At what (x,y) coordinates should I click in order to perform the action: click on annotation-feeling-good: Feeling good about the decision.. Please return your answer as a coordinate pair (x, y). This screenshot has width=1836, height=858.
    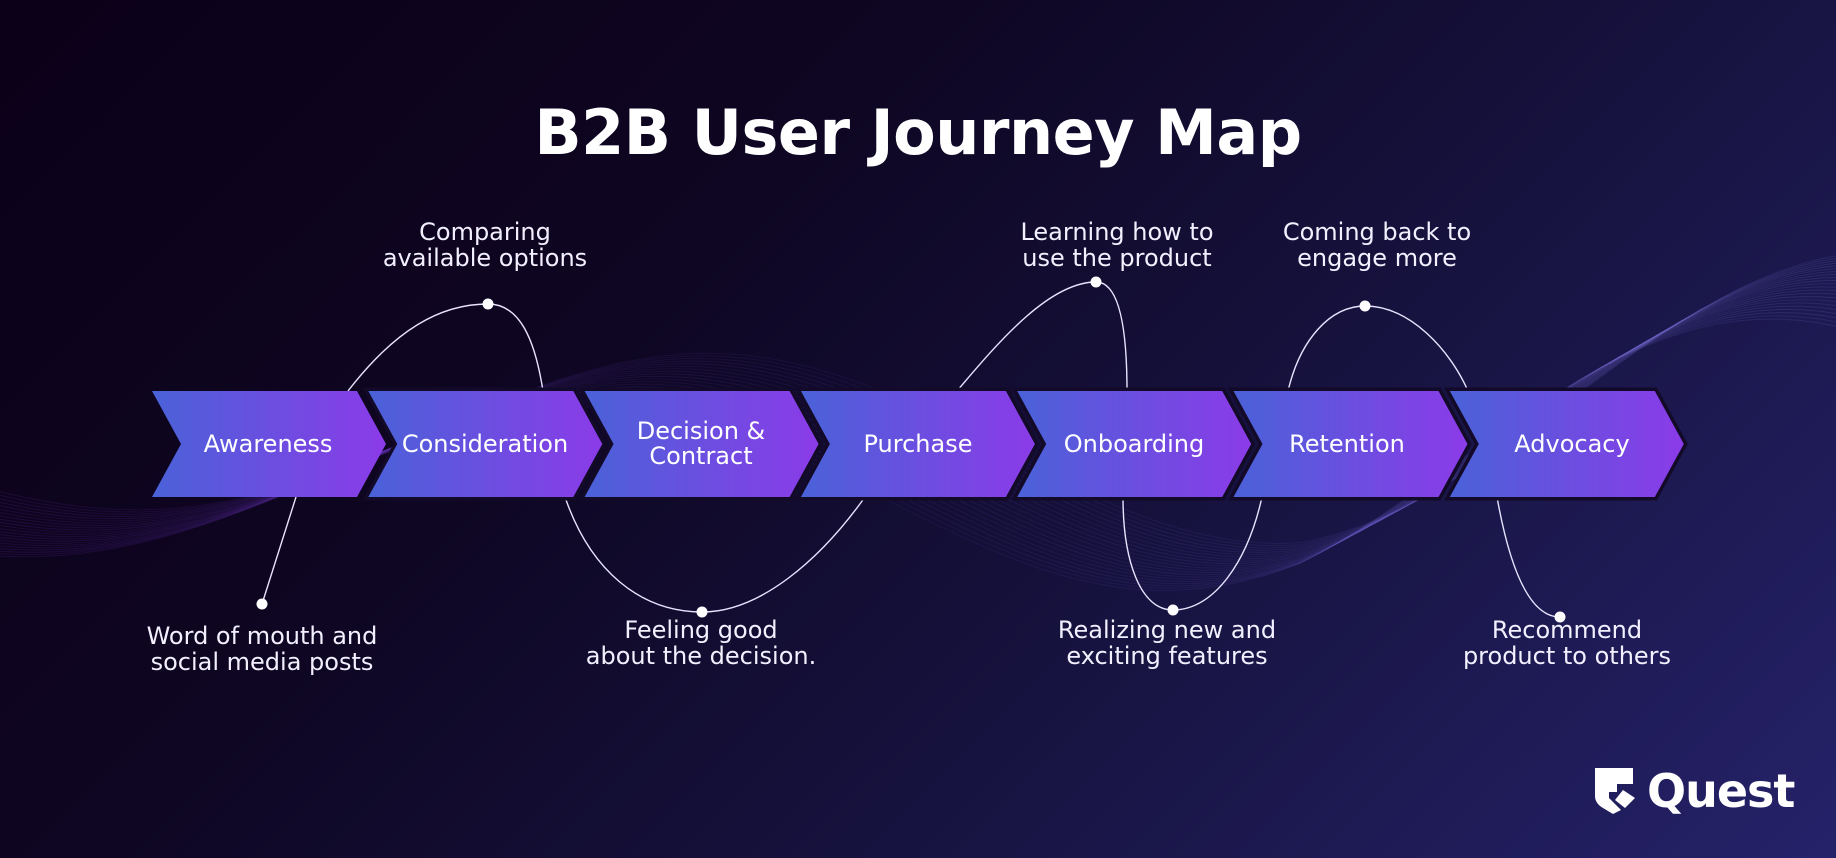
    Looking at the image, I should click on (701, 643).